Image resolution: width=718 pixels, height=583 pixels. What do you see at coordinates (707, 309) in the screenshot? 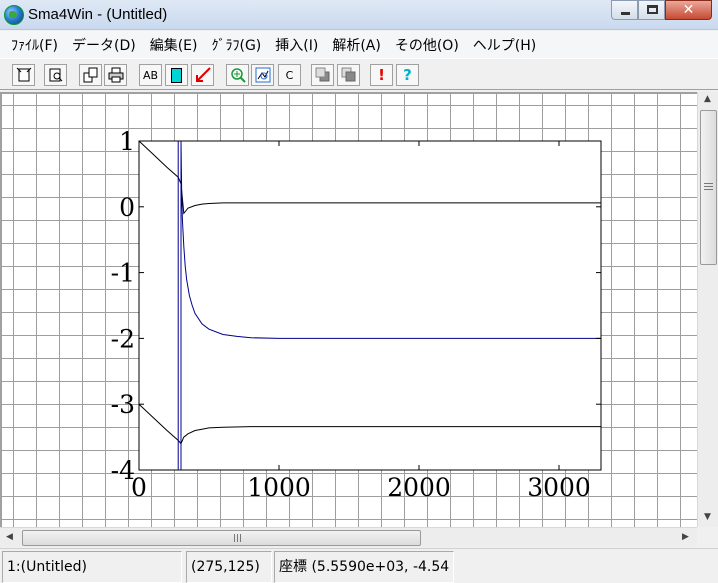
I see `vertical-scrollbar: ▲ ▼` at bounding box center [707, 309].